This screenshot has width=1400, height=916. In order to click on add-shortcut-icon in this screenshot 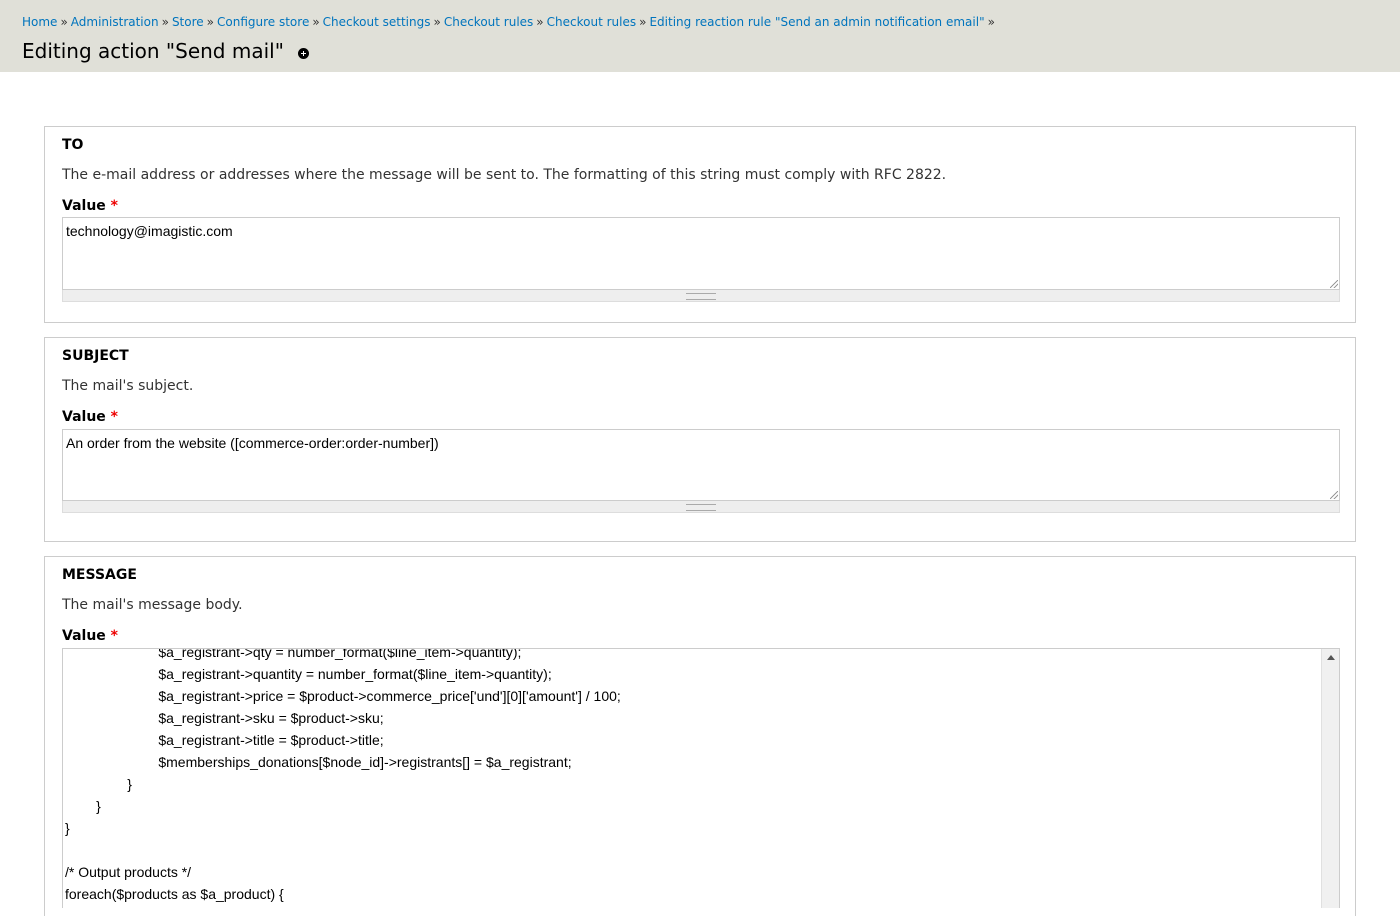, I will do `click(303, 53)`.